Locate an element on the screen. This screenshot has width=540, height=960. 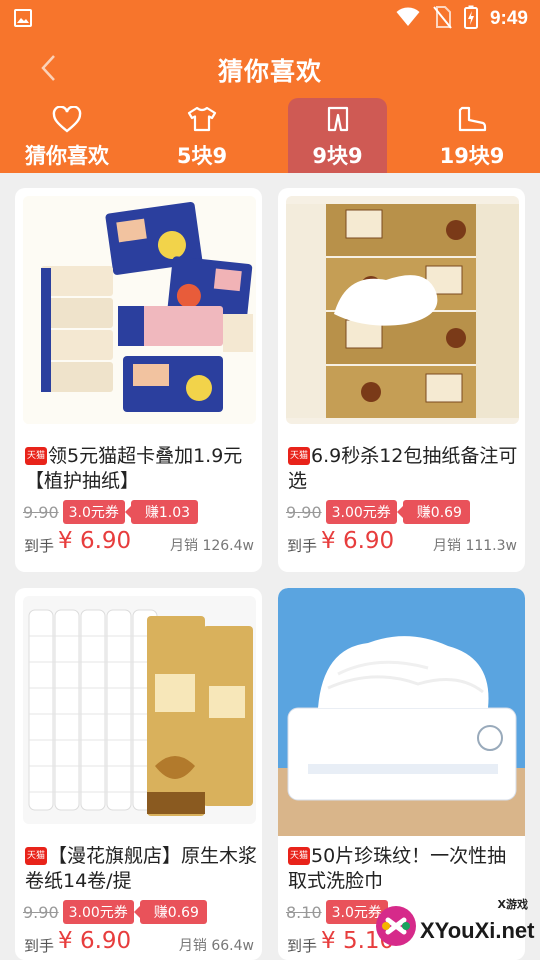
original-price: 8.10 is located at coordinates (304, 912).